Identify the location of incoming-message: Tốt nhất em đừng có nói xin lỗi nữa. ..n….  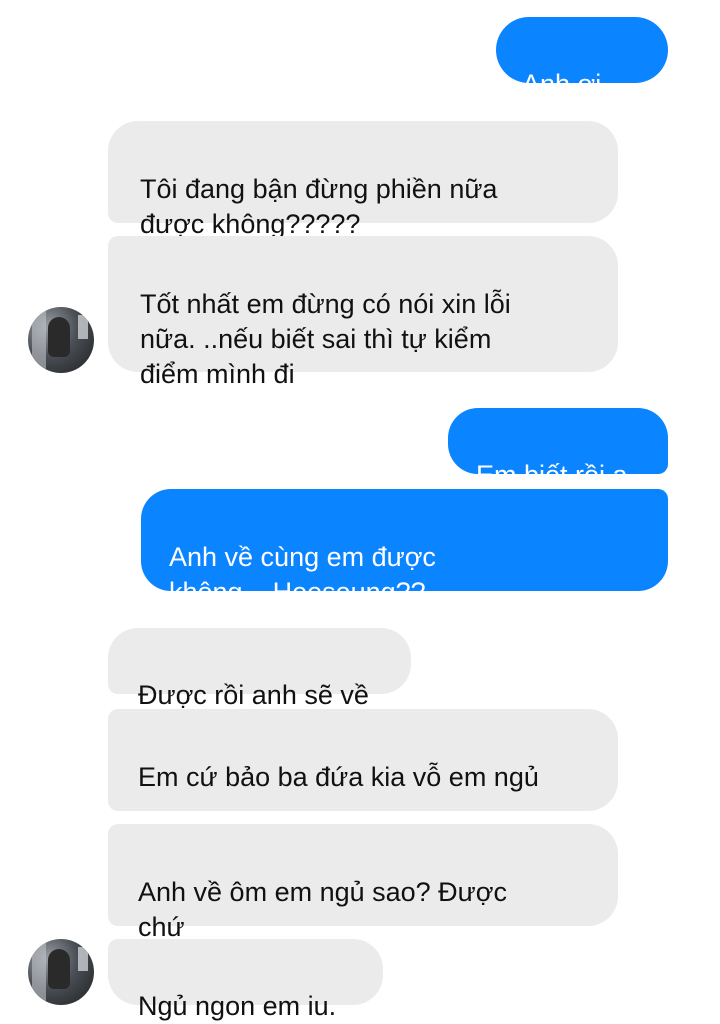
(363, 312).